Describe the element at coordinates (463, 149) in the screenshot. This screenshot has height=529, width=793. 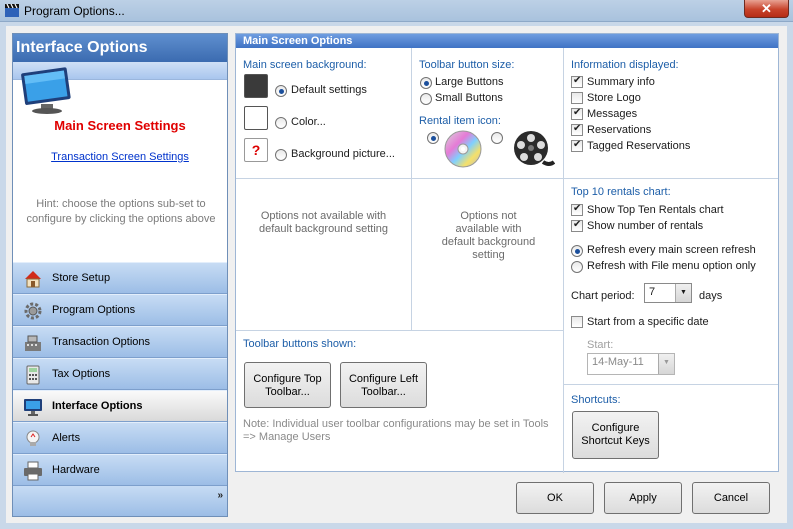
I see `disc-icon` at that location.